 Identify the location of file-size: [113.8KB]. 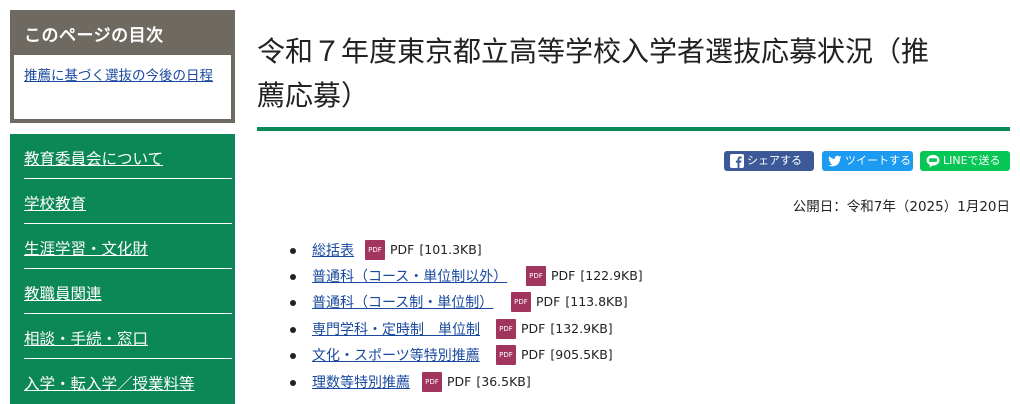
(596, 301).